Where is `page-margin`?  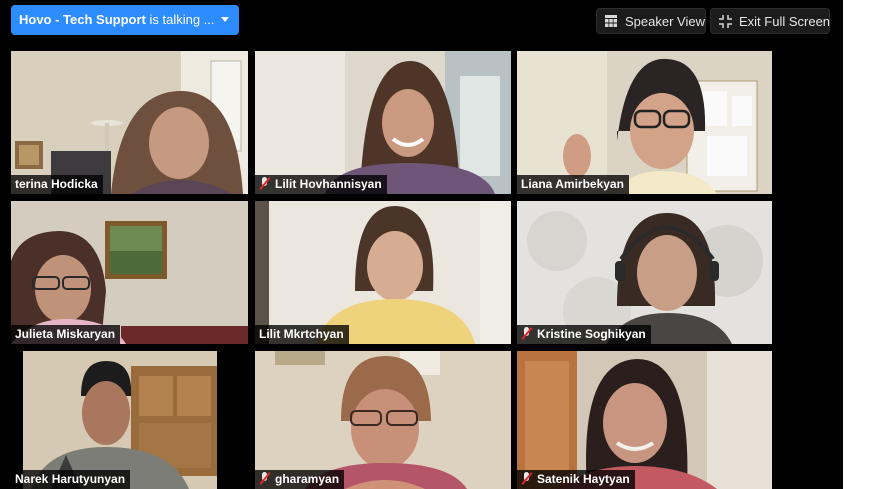
page-margin is located at coordinates (856, 244).